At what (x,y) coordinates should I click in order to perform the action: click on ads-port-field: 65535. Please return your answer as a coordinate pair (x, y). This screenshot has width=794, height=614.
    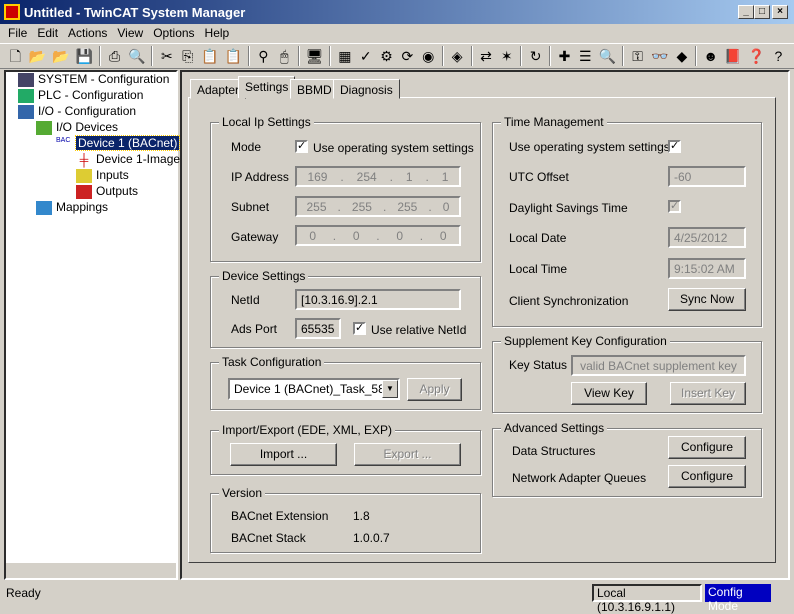
    Looking at the image, I should click on (318, 328).